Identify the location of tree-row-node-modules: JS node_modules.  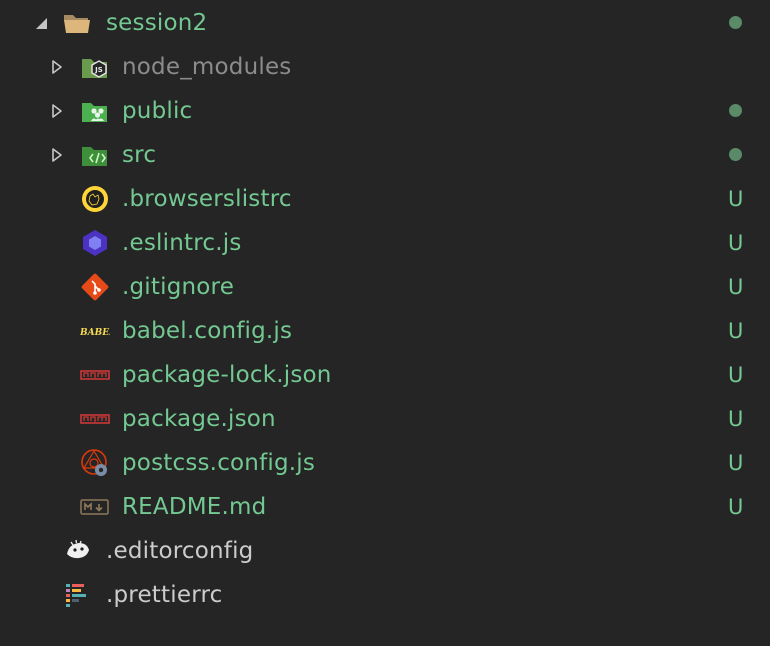
(385, 67).